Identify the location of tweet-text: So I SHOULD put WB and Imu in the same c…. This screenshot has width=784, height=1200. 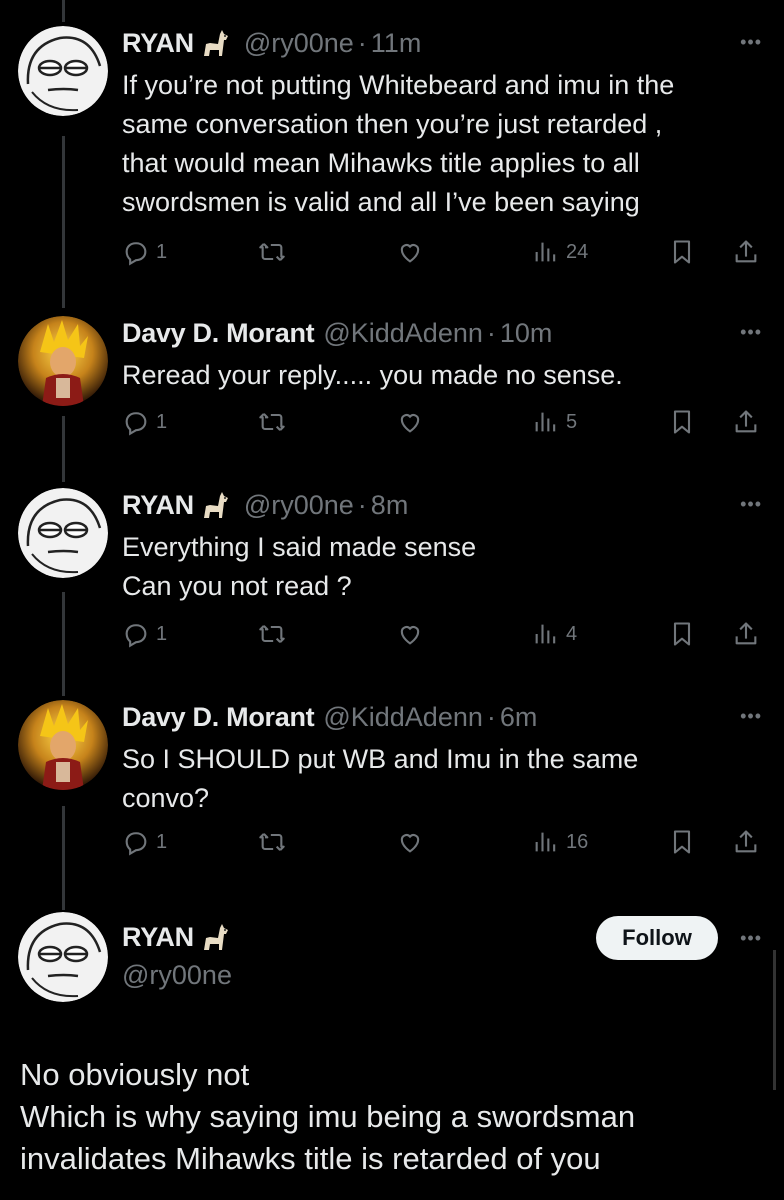
(442, 779).